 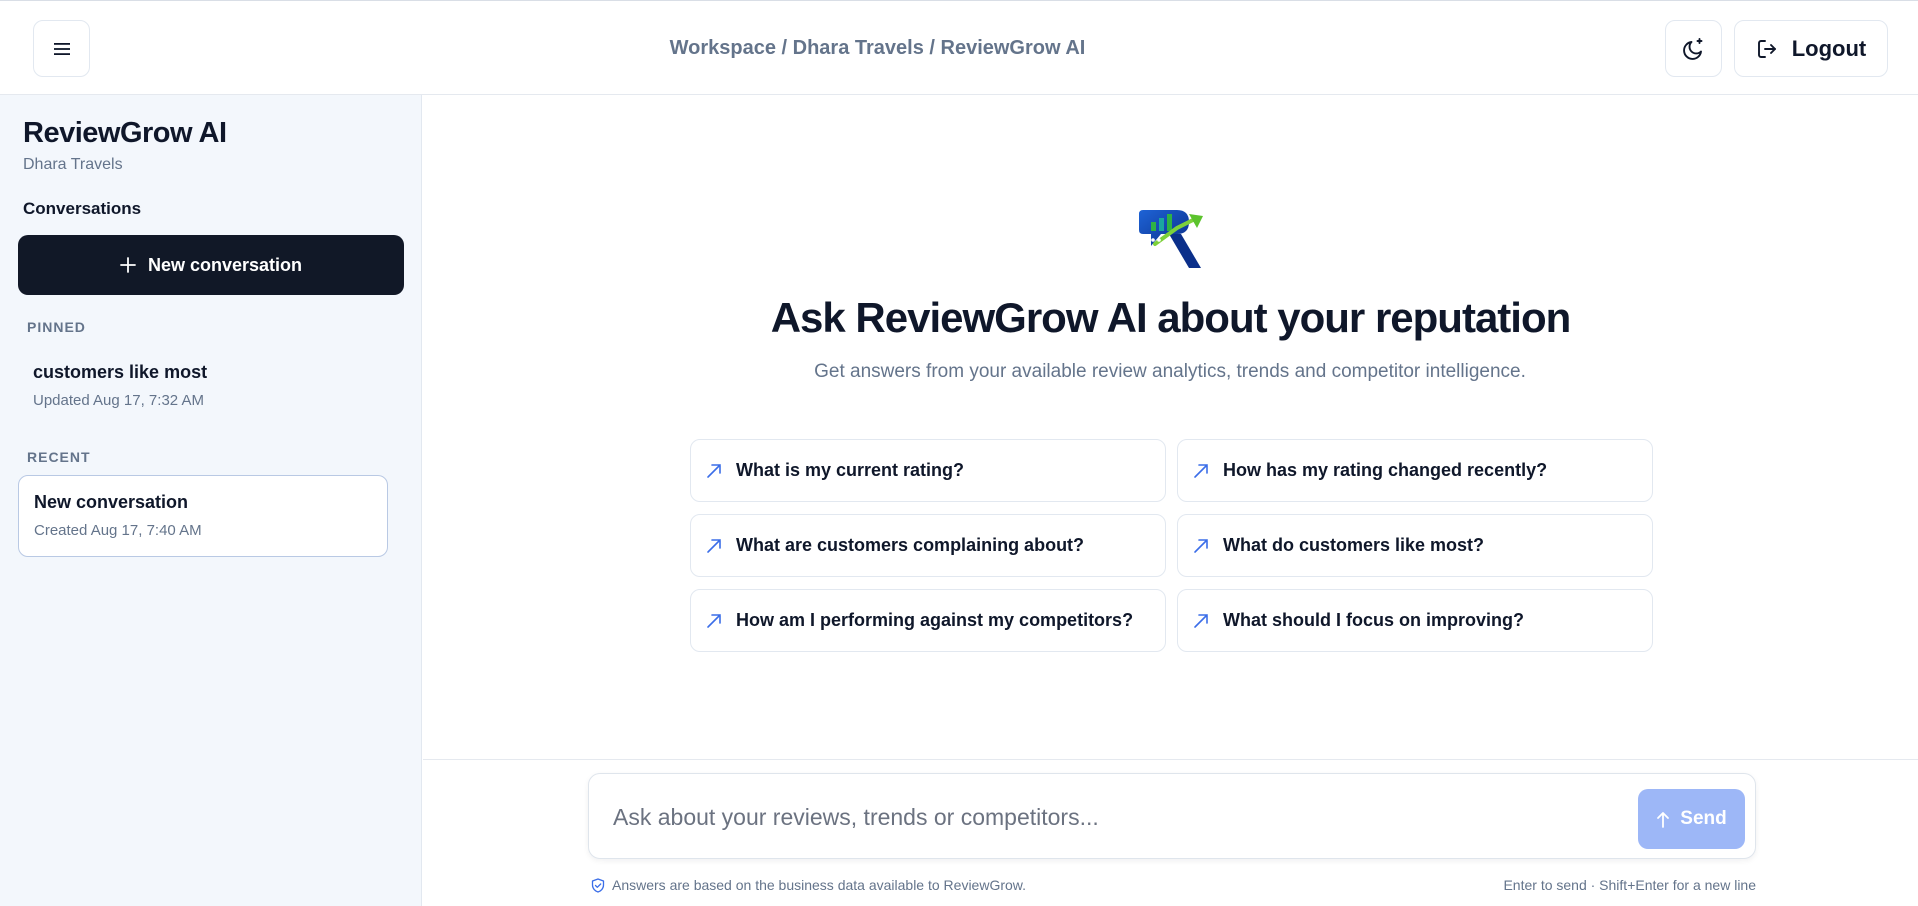 I want to click on conversation-time: Created Aug 17, 7:40 AM, so click(x=118, y=530).